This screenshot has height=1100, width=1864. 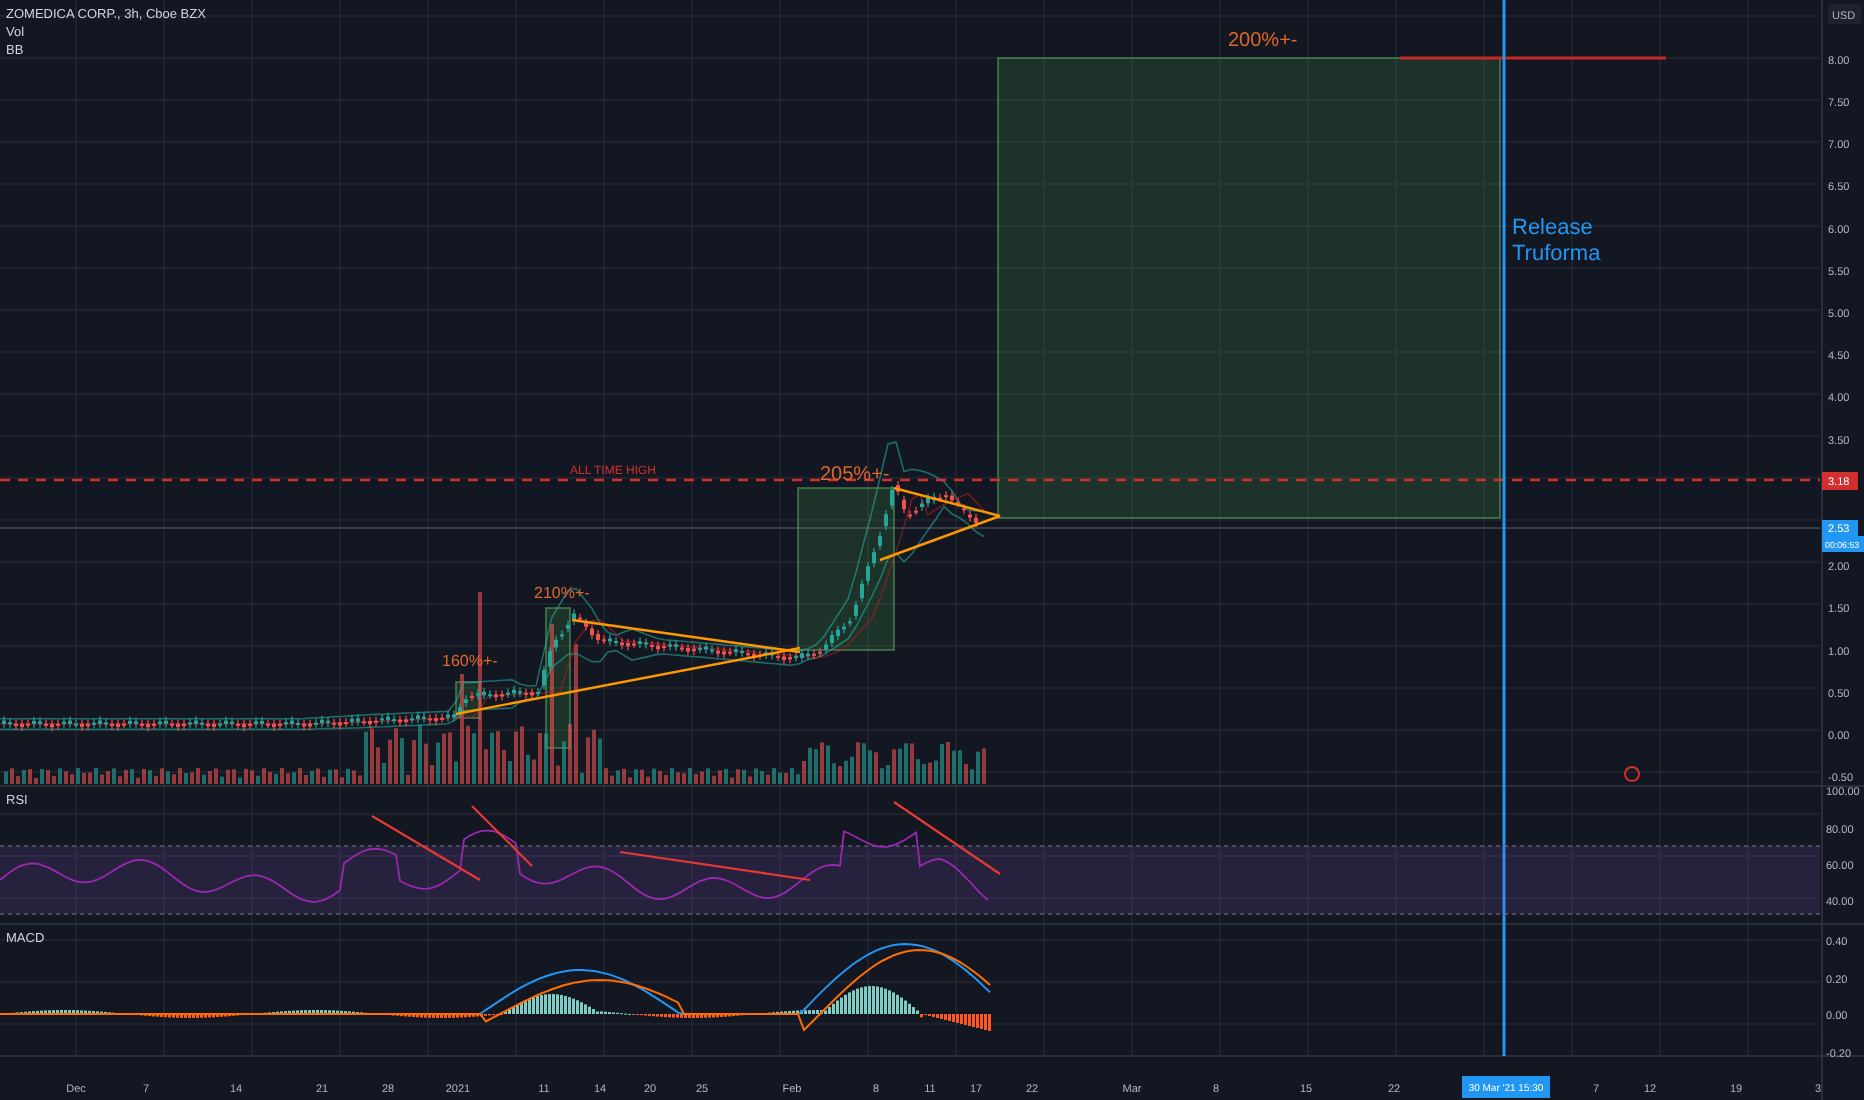 I want to click on percent-label: 210%+-, so click(x=562, y=593).